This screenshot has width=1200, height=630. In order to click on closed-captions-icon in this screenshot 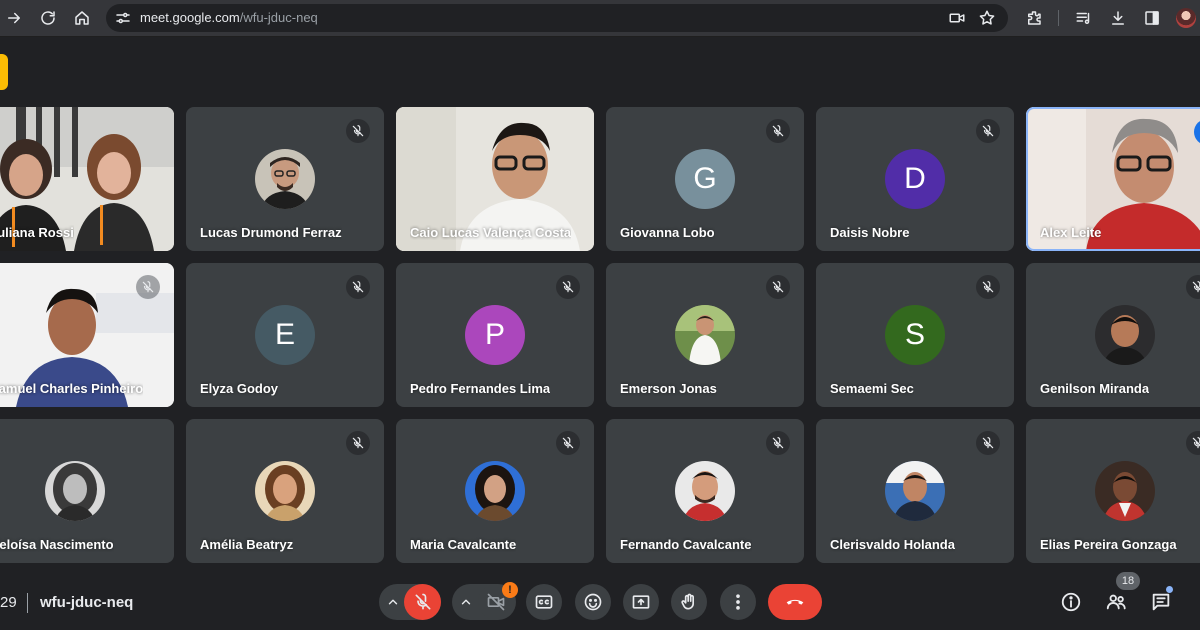, I will do `click(544, 602)`.